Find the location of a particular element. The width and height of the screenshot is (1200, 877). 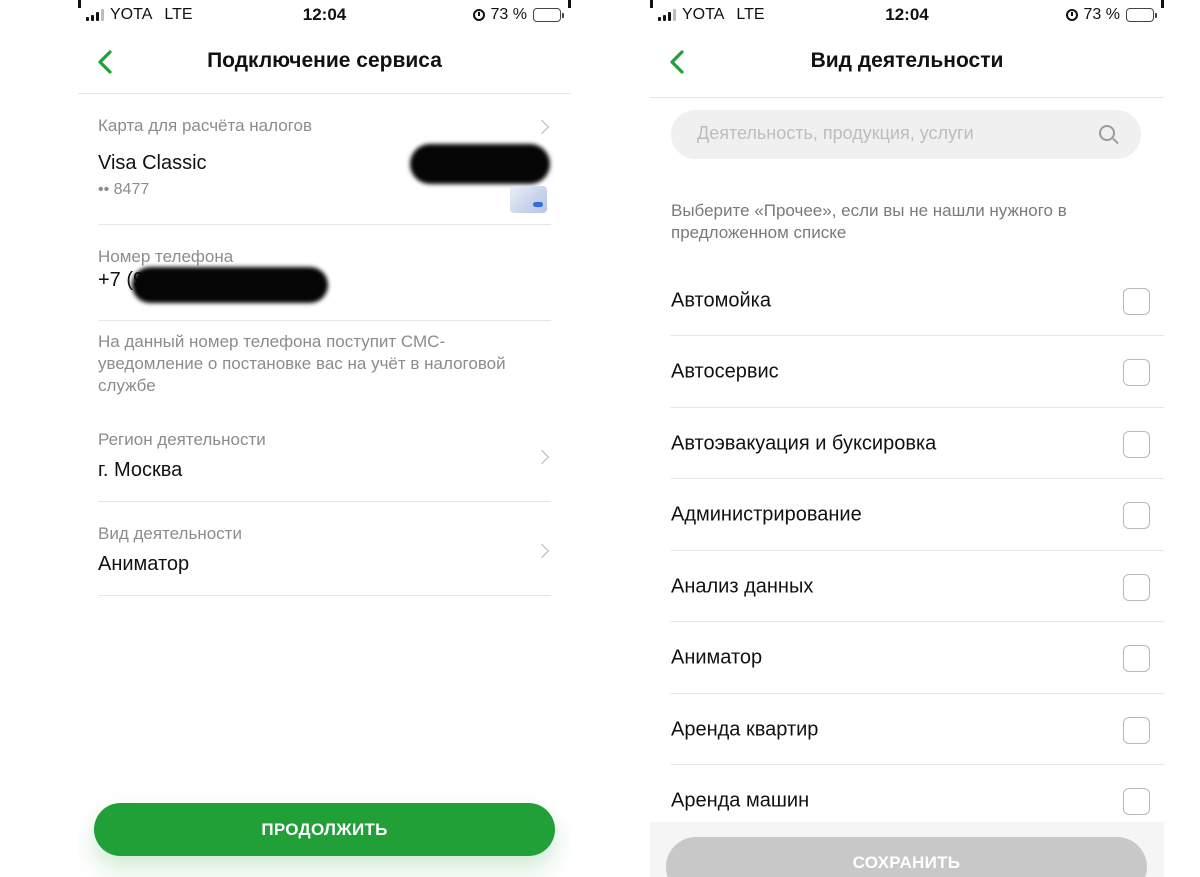

activity-option: Администрирование is located at coordinates (917, 515).